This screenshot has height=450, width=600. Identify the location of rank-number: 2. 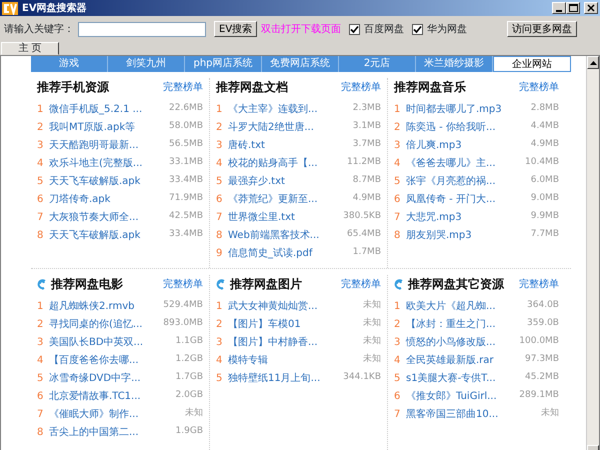
(398, 325).